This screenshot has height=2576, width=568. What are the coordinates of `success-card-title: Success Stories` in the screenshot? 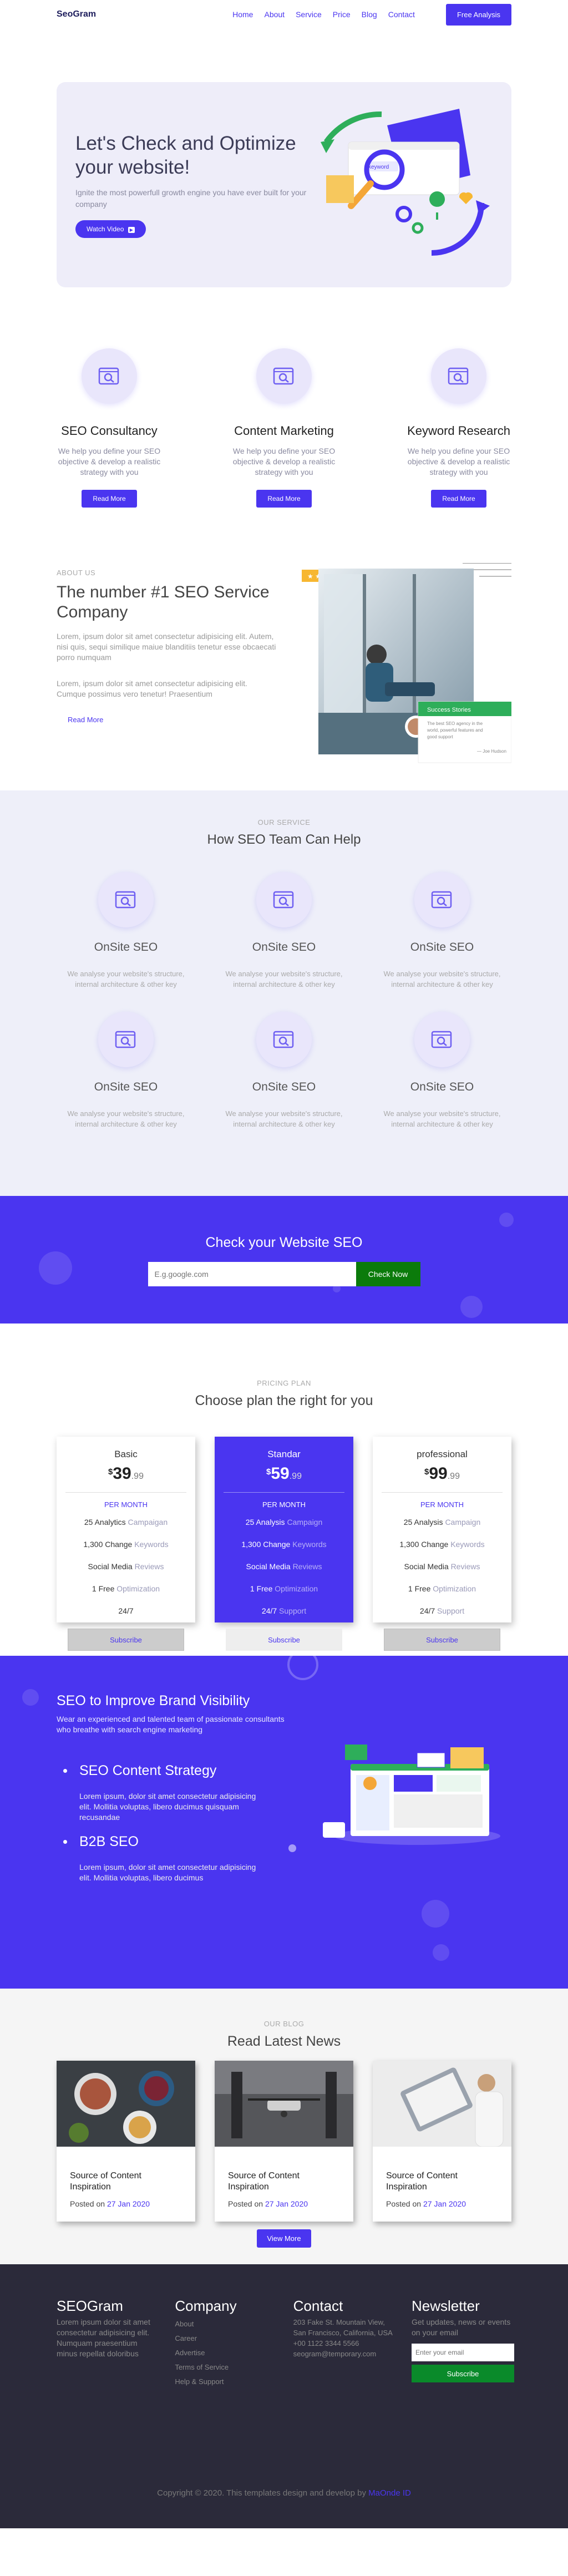 It's located at (449, 710).